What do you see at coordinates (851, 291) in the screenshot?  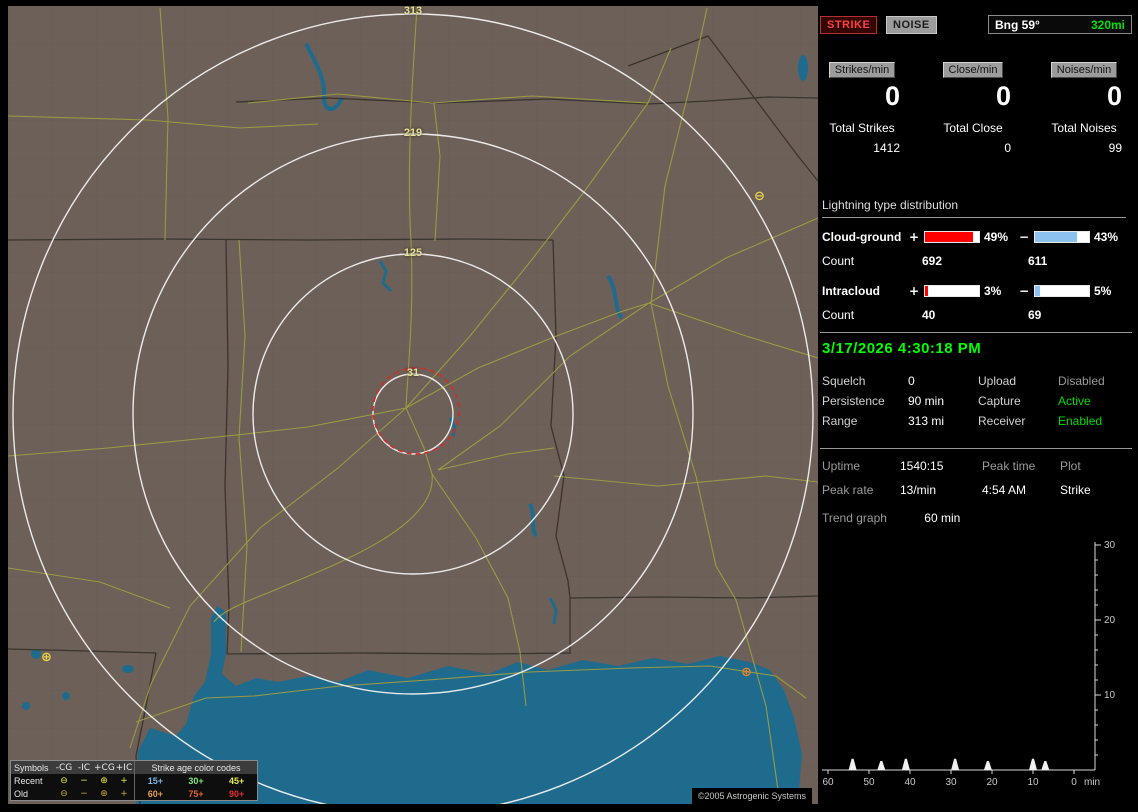 I see `intracloud-label: Intracloud` at bounding box center [851, 291].